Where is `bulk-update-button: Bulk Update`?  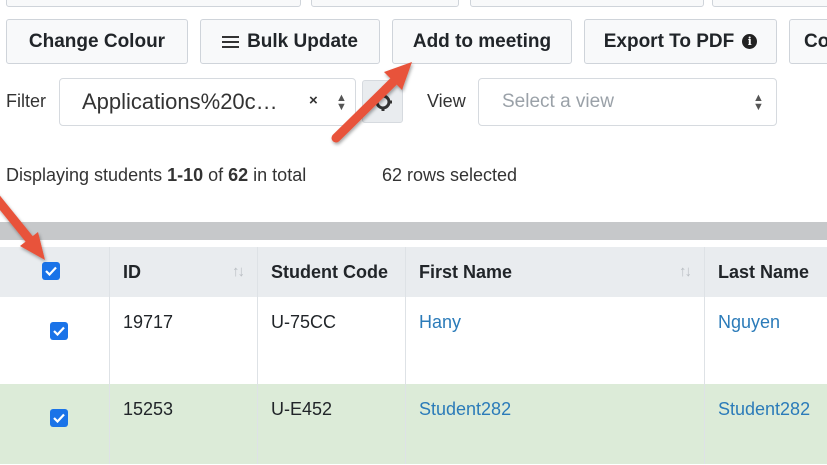 bulk-update-button: Bulk Update is located at coordinates (290, 41).